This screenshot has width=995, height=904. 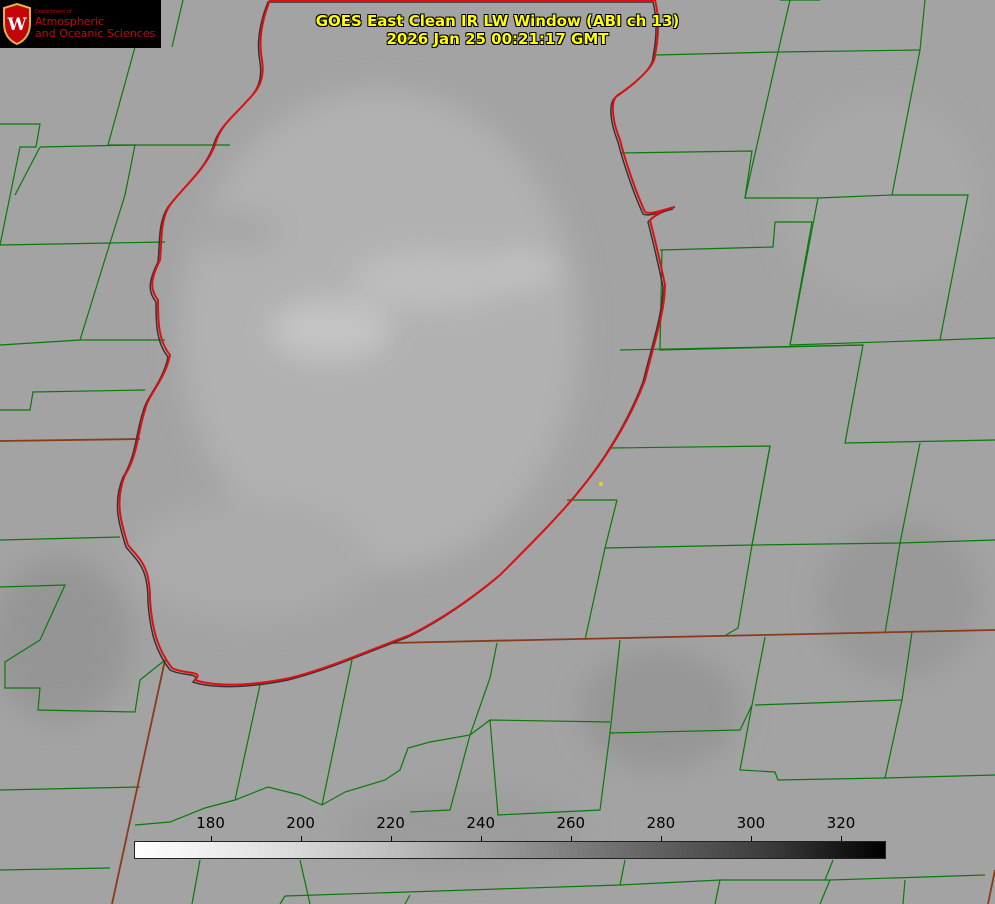 What do you see at coordinates (210, 823) in the screenshot?
I see `colorbar-tick-label: 180` at bounding box center [210, 823].